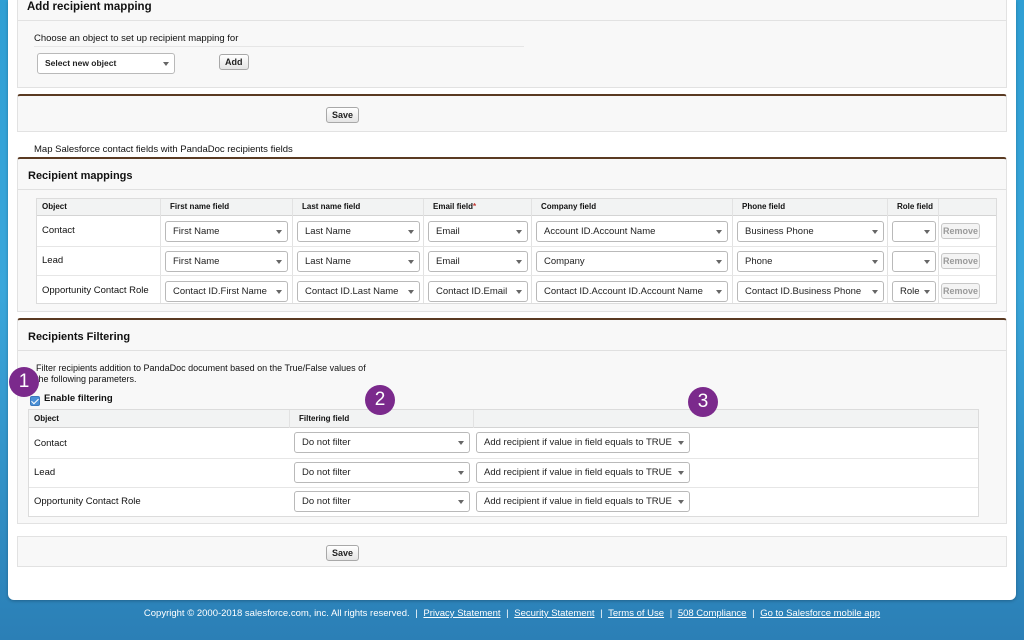  I want to click on mobile-app-link: Go to Salesforce mobile app, so click(820, 613).